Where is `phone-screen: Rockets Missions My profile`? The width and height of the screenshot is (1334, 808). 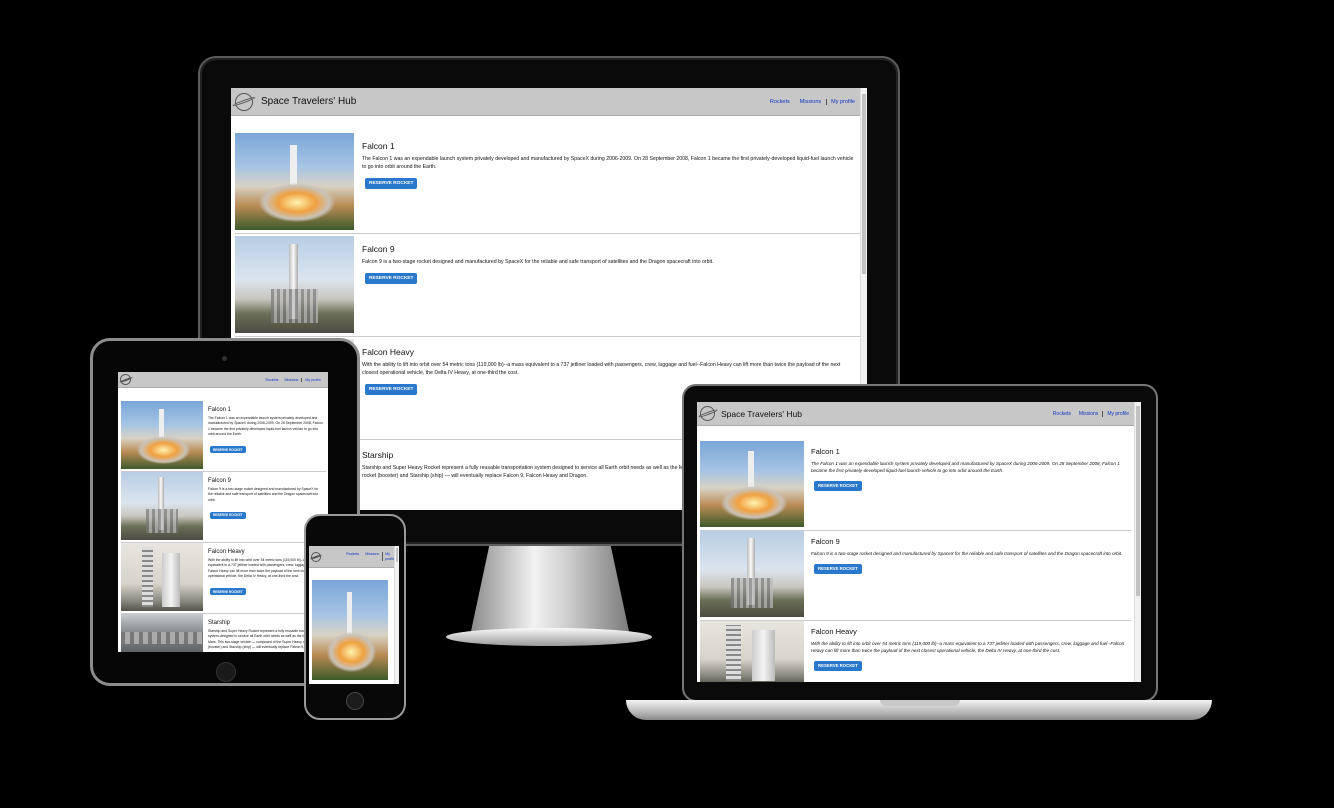 phone-screen: Rockets Missions My profile is located at coordinates (354, 615).